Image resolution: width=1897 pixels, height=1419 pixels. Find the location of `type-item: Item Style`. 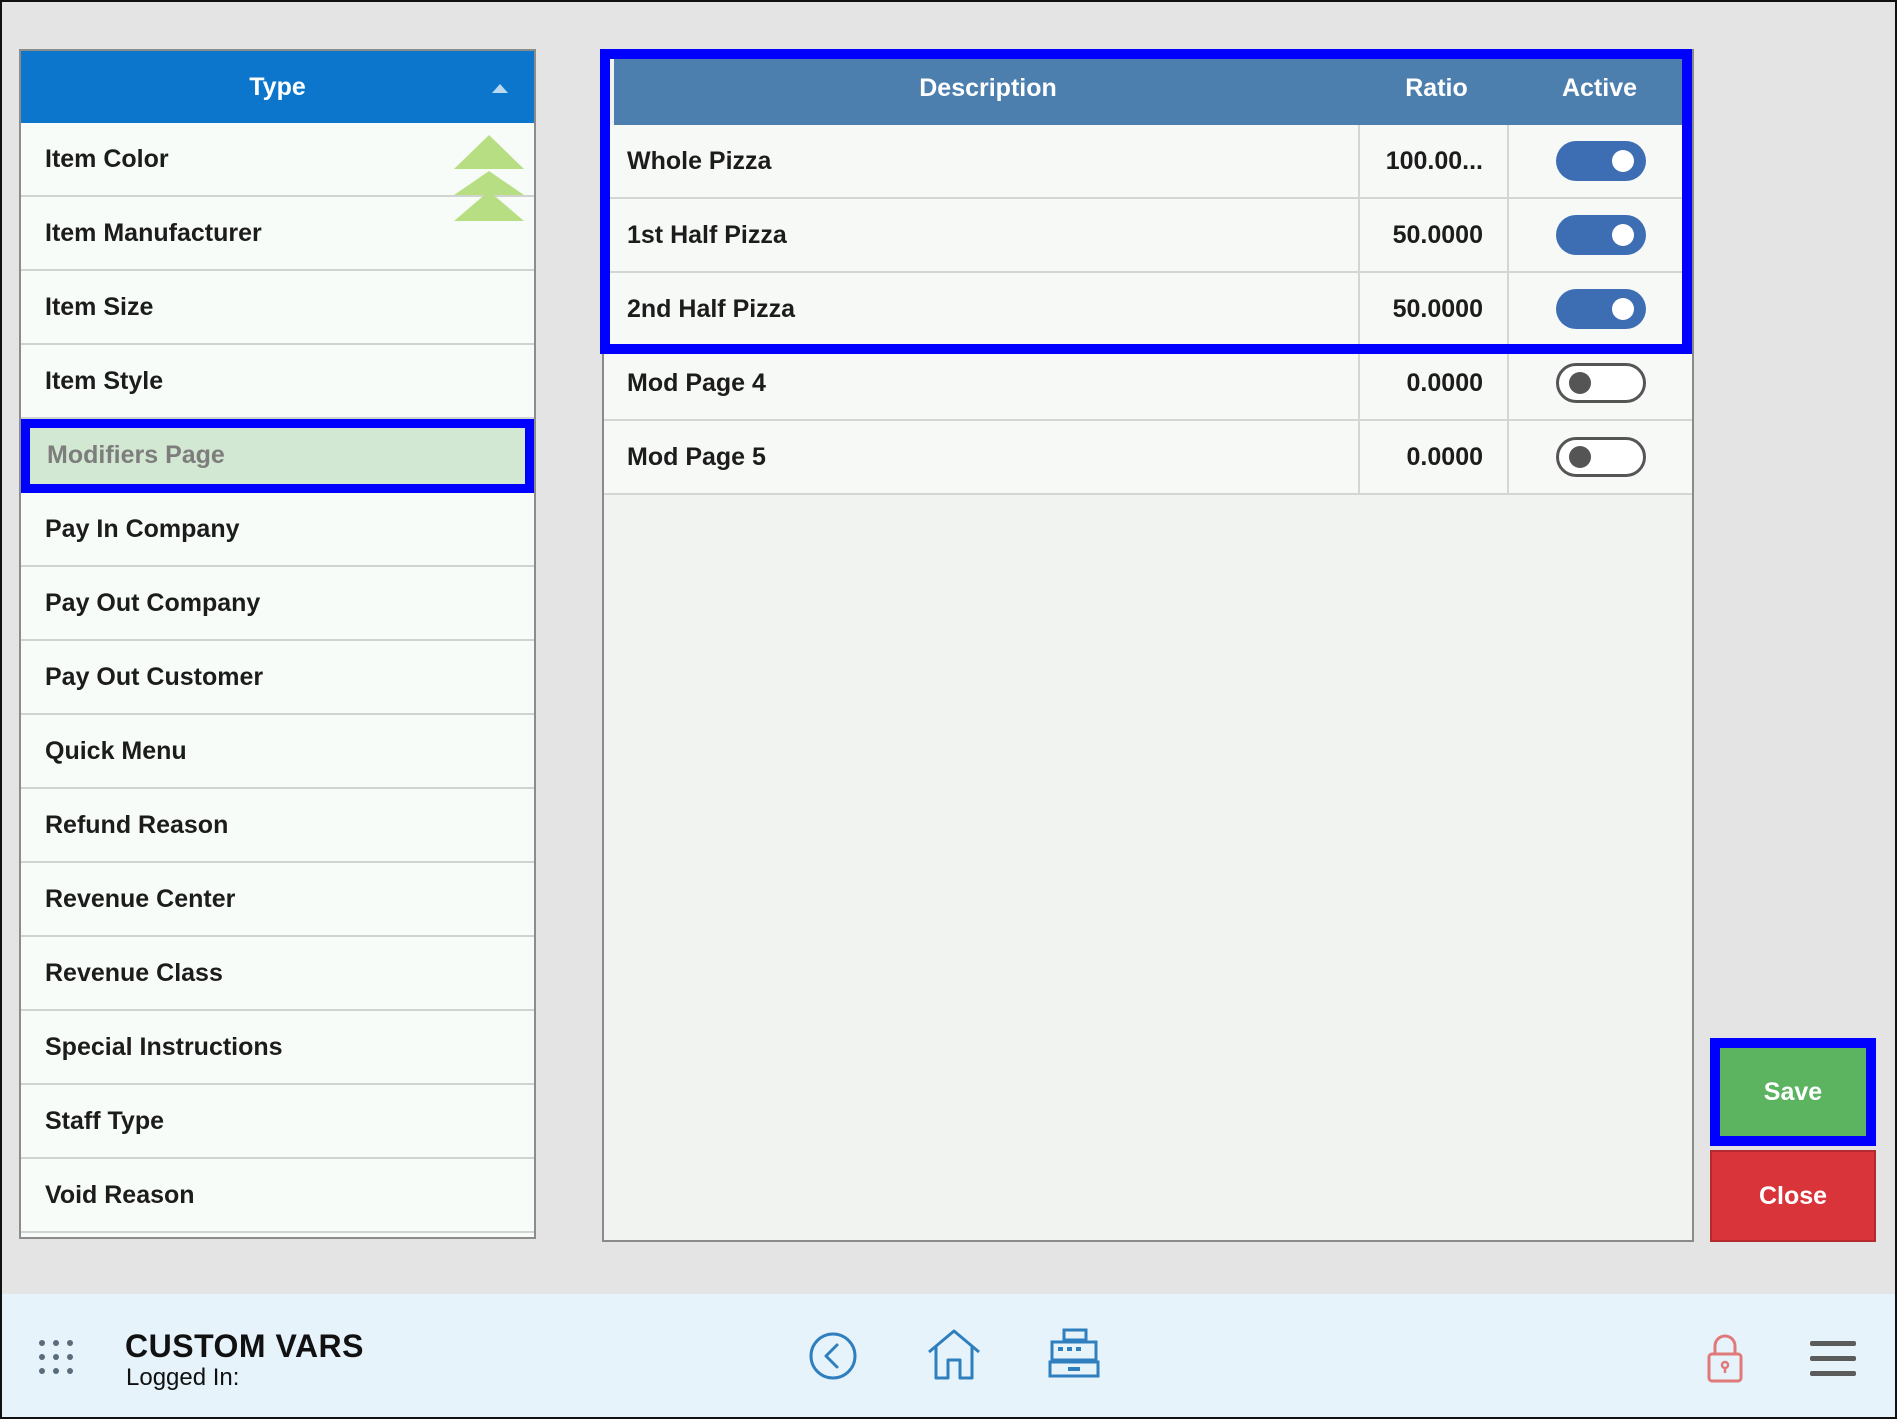

type-item: Item Style is located at coordinates (277, 382).